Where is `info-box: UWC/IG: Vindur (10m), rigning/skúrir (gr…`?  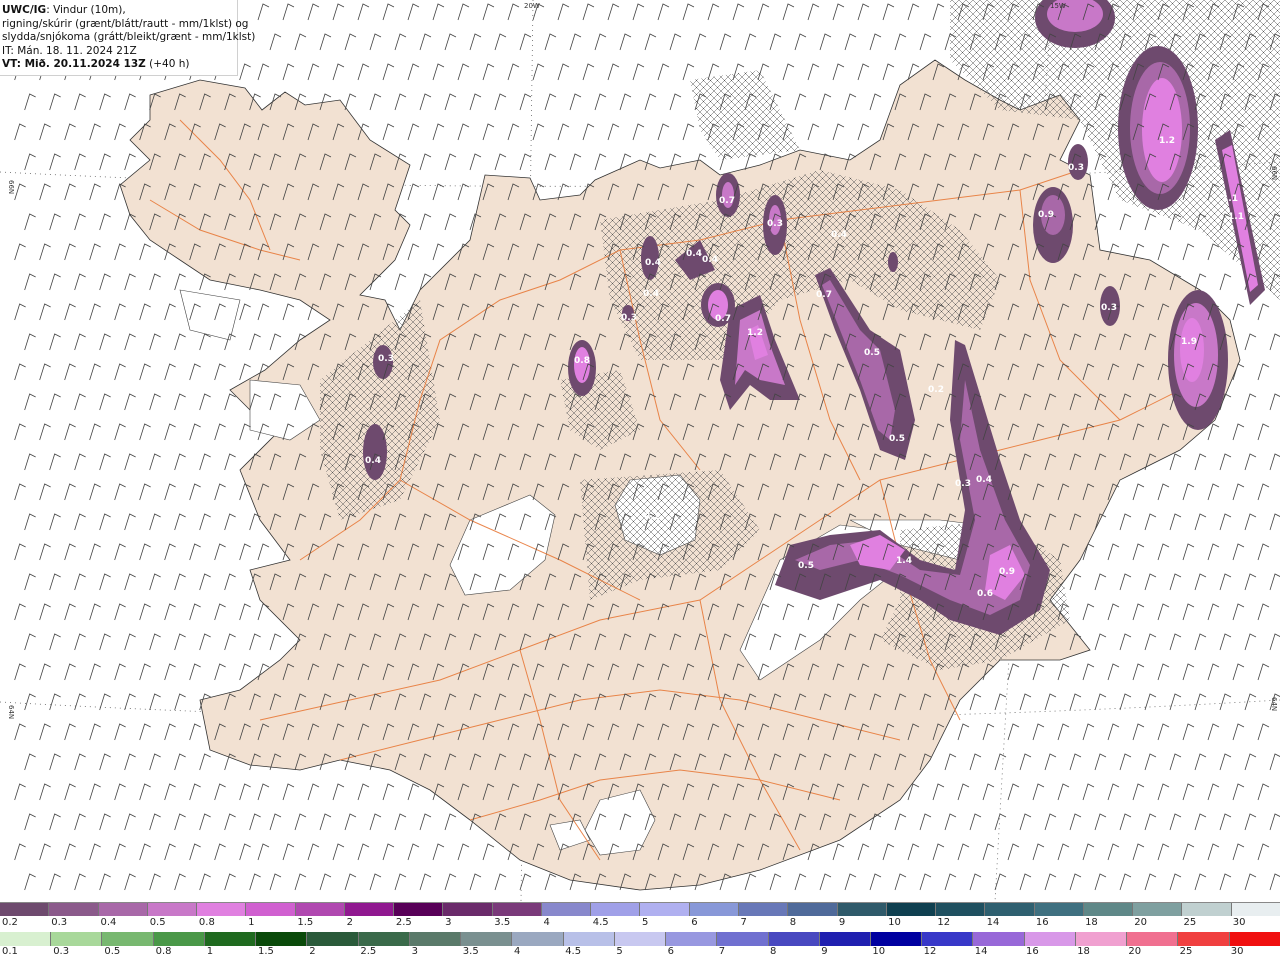
info-box: UWC/IG: Vindur (10m), rigning/skúrir (gr… is located at coordinates (128, 38).